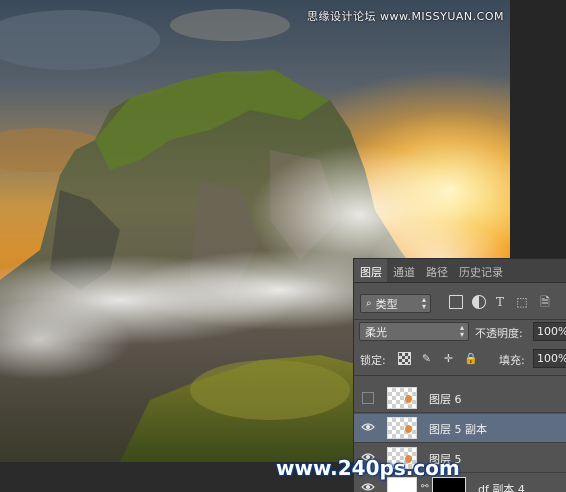 The image size is (566, 492). I want to click on watermark-top: 思缘设计论坛 www.MISSYUAN.COM, so click(405, 16).